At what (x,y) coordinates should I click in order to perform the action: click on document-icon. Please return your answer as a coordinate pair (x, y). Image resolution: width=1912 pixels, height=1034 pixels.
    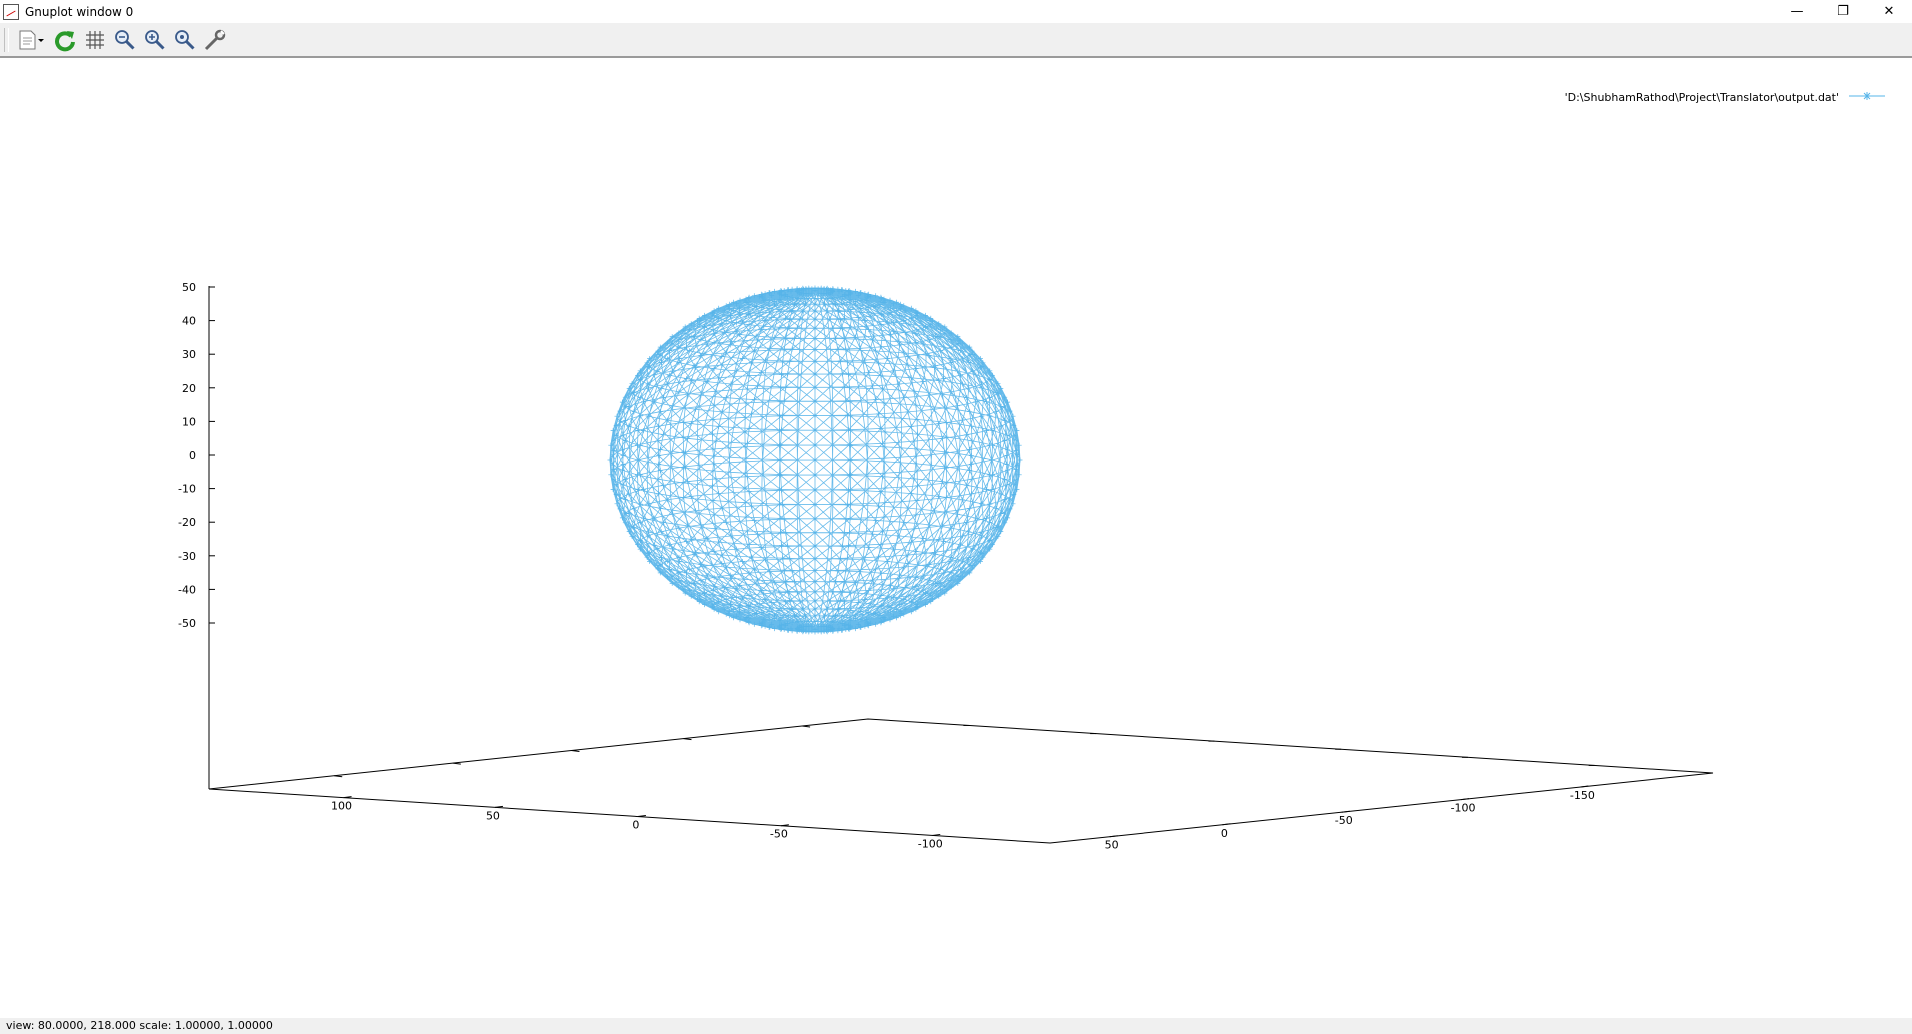
    Looking at the image, I should click on (31, 39).